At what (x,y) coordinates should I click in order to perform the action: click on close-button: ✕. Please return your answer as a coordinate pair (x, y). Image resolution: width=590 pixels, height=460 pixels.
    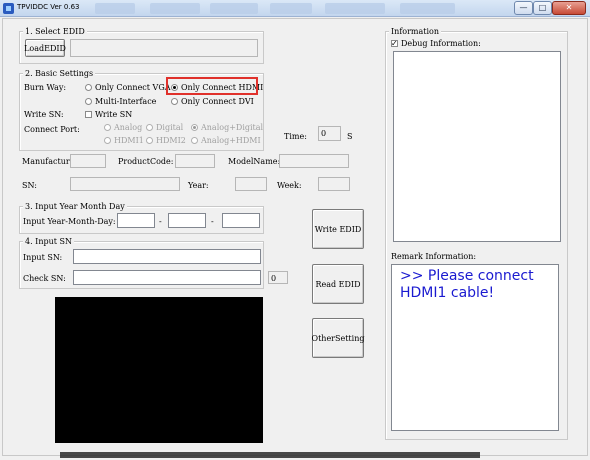
    Looking at the image, I should click on (569, 8).